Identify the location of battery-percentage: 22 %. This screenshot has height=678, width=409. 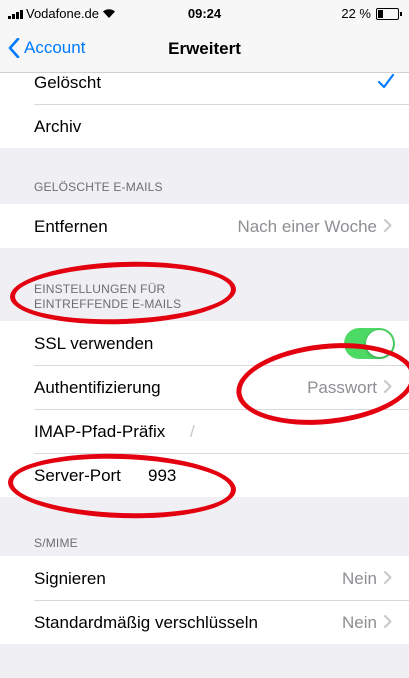
(356, 13).